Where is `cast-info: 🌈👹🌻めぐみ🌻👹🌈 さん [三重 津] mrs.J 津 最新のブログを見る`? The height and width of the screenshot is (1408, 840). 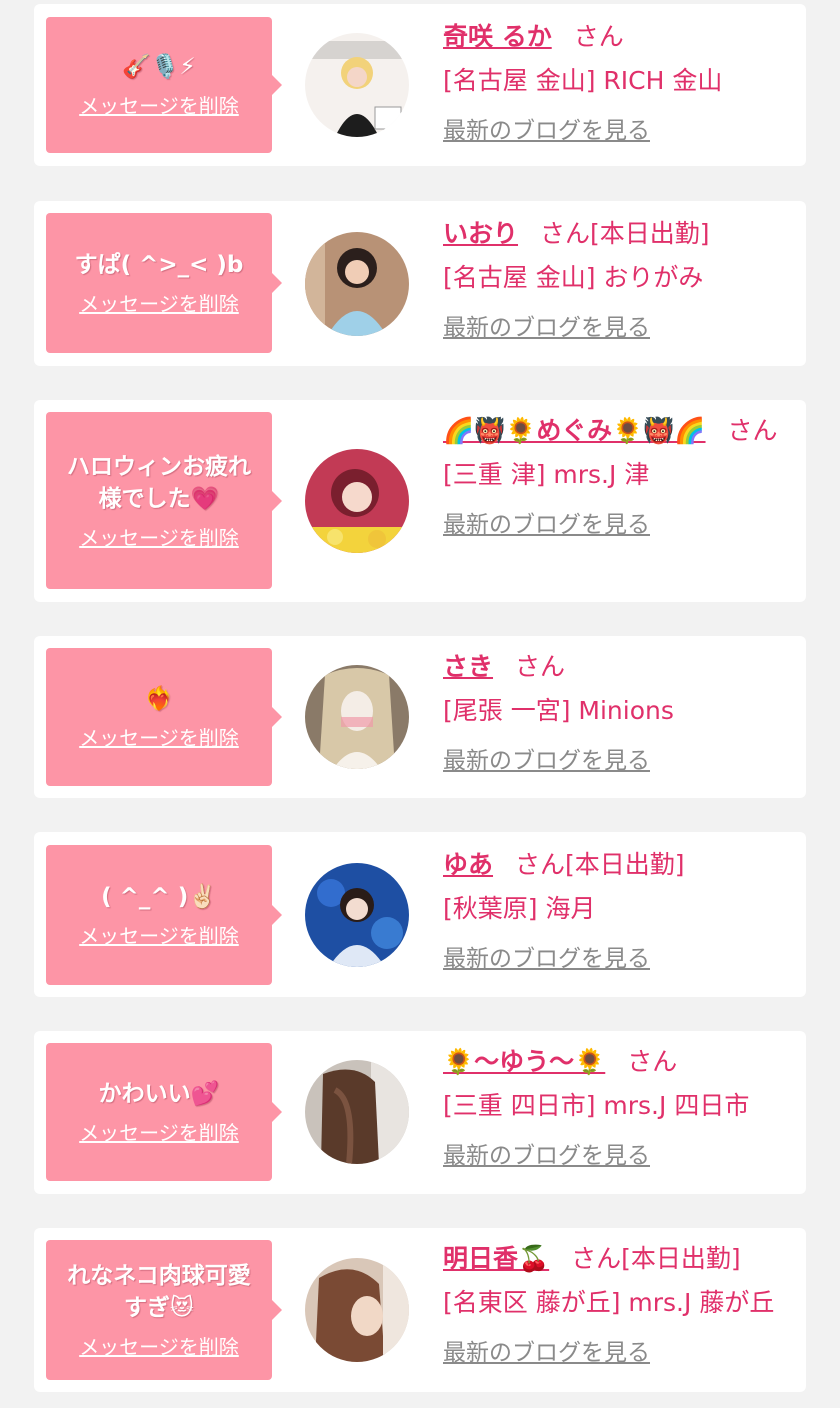
cast-info: 🌈👹🌻めぐみ🌻👹🌈 さん [三重 津] mrs.J 津 最新のブログを見る is located at coordinates (618, 477).